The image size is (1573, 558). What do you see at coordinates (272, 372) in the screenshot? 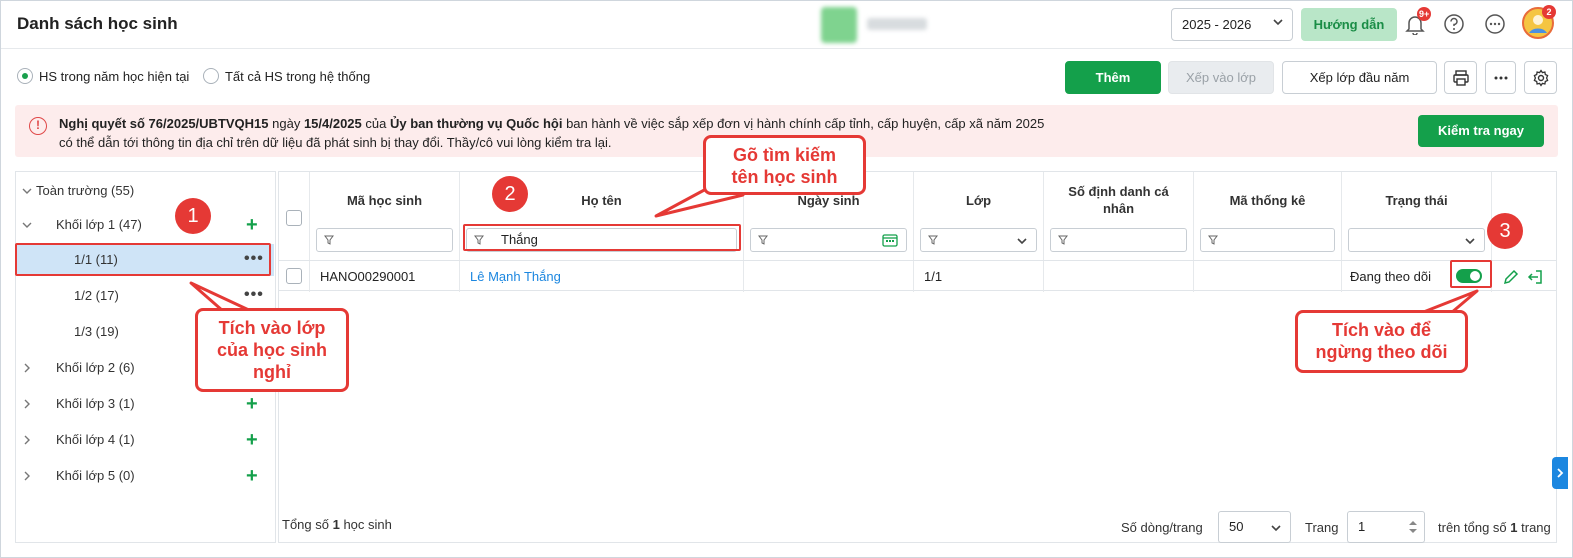
I see `callout1-line3: nghỉ` at bounding box center [272, 372].